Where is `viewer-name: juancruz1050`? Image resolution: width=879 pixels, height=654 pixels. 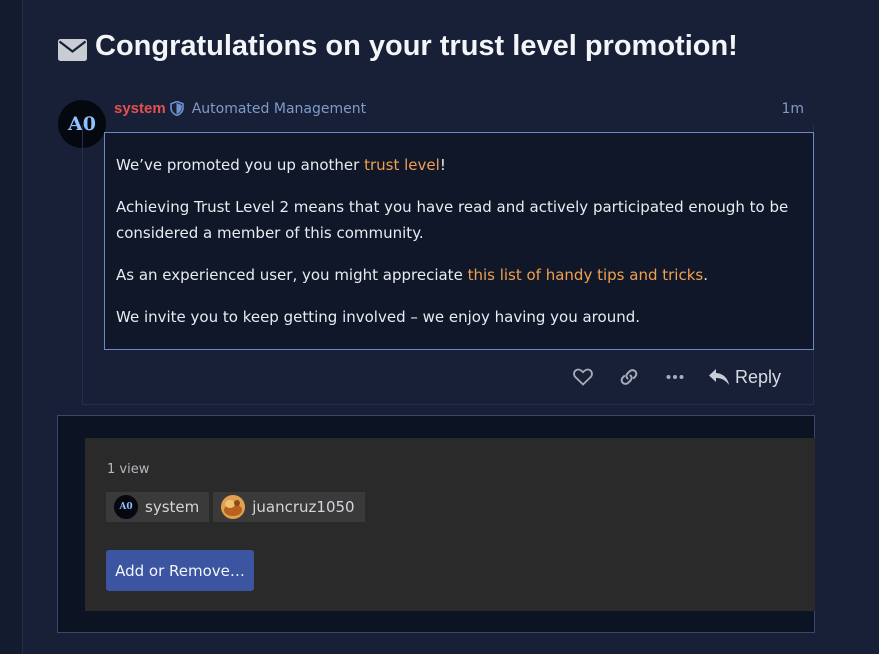
viewer-name: juancruz1050 is located at coordinates (303, 507).